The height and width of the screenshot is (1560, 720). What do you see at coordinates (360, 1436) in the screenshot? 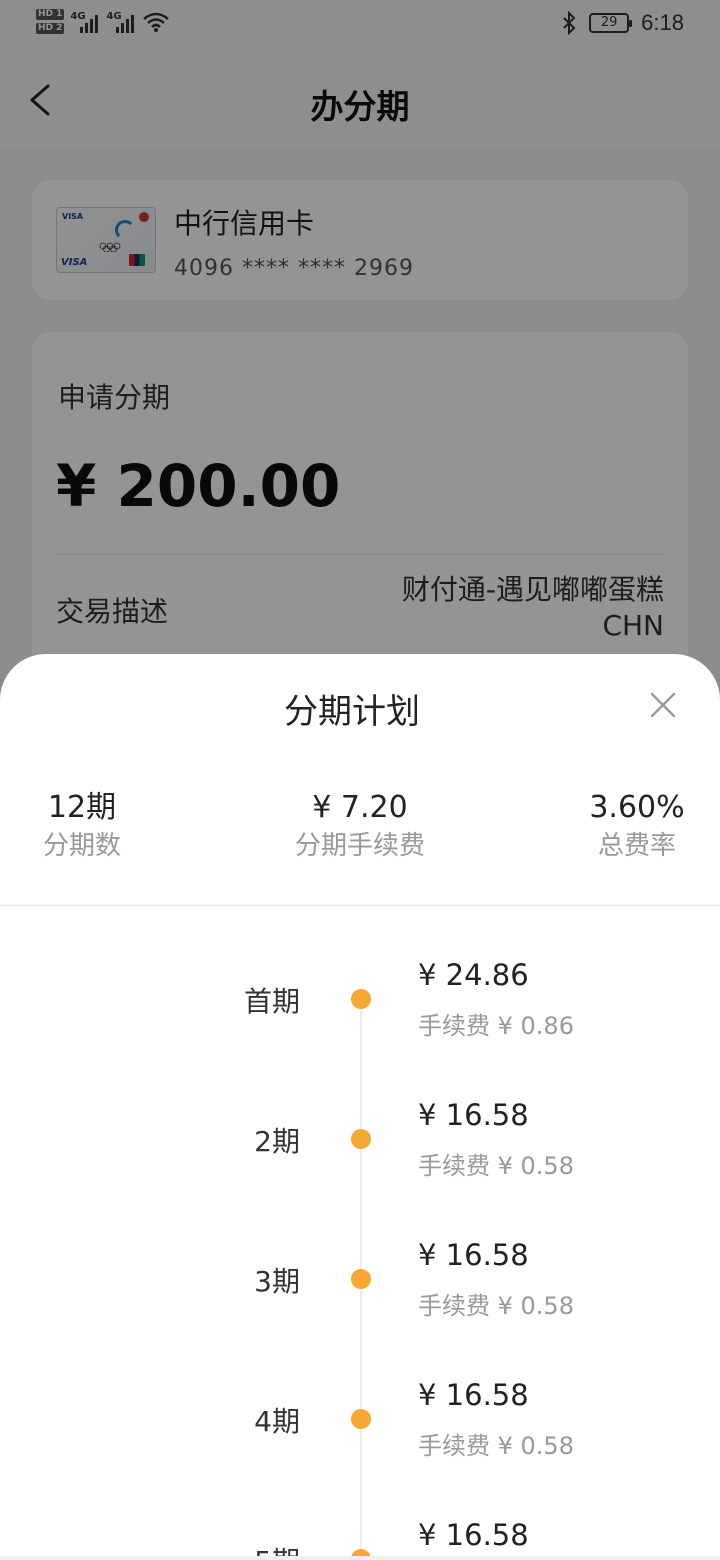
I see `plan-row: 4期 ¥ 16.58 手续费 ¥ 0.58` at bounding box center [360, 1436].